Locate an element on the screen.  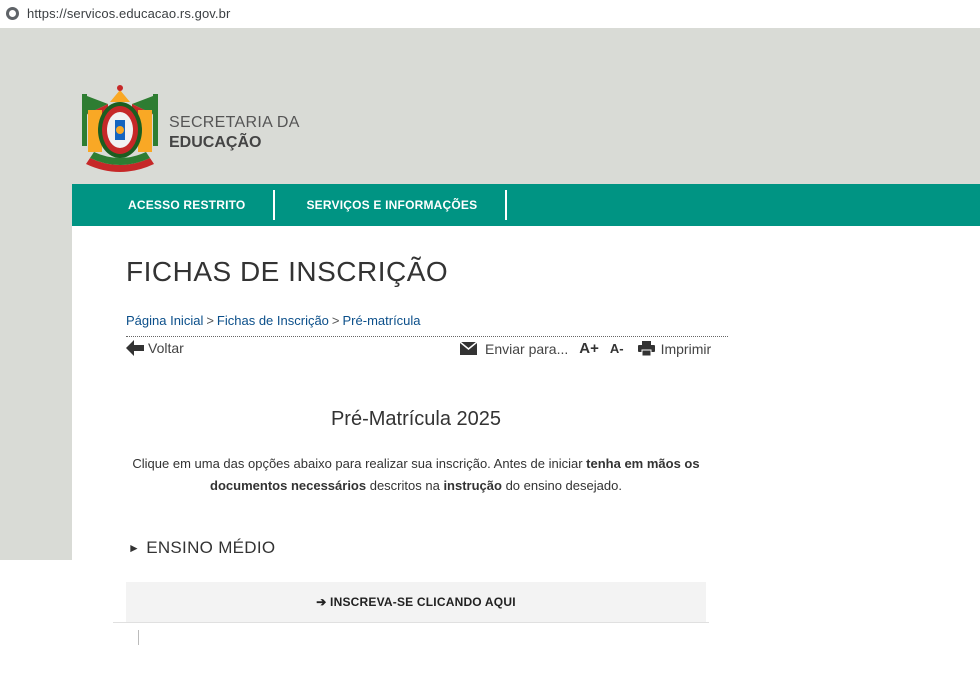
site-info-icon is located at coordinates (12, 13).